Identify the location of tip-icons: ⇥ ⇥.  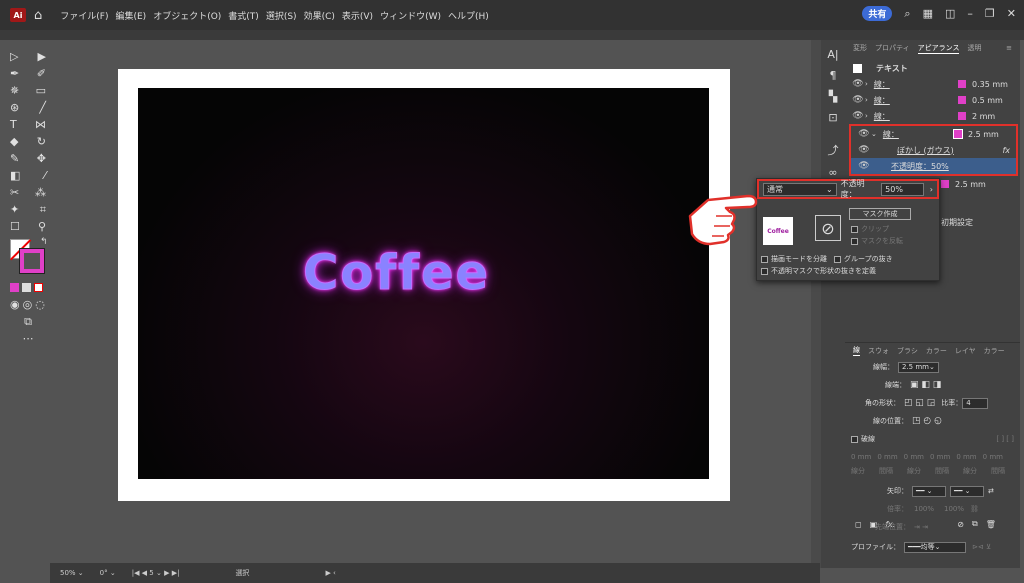
(921, 527).